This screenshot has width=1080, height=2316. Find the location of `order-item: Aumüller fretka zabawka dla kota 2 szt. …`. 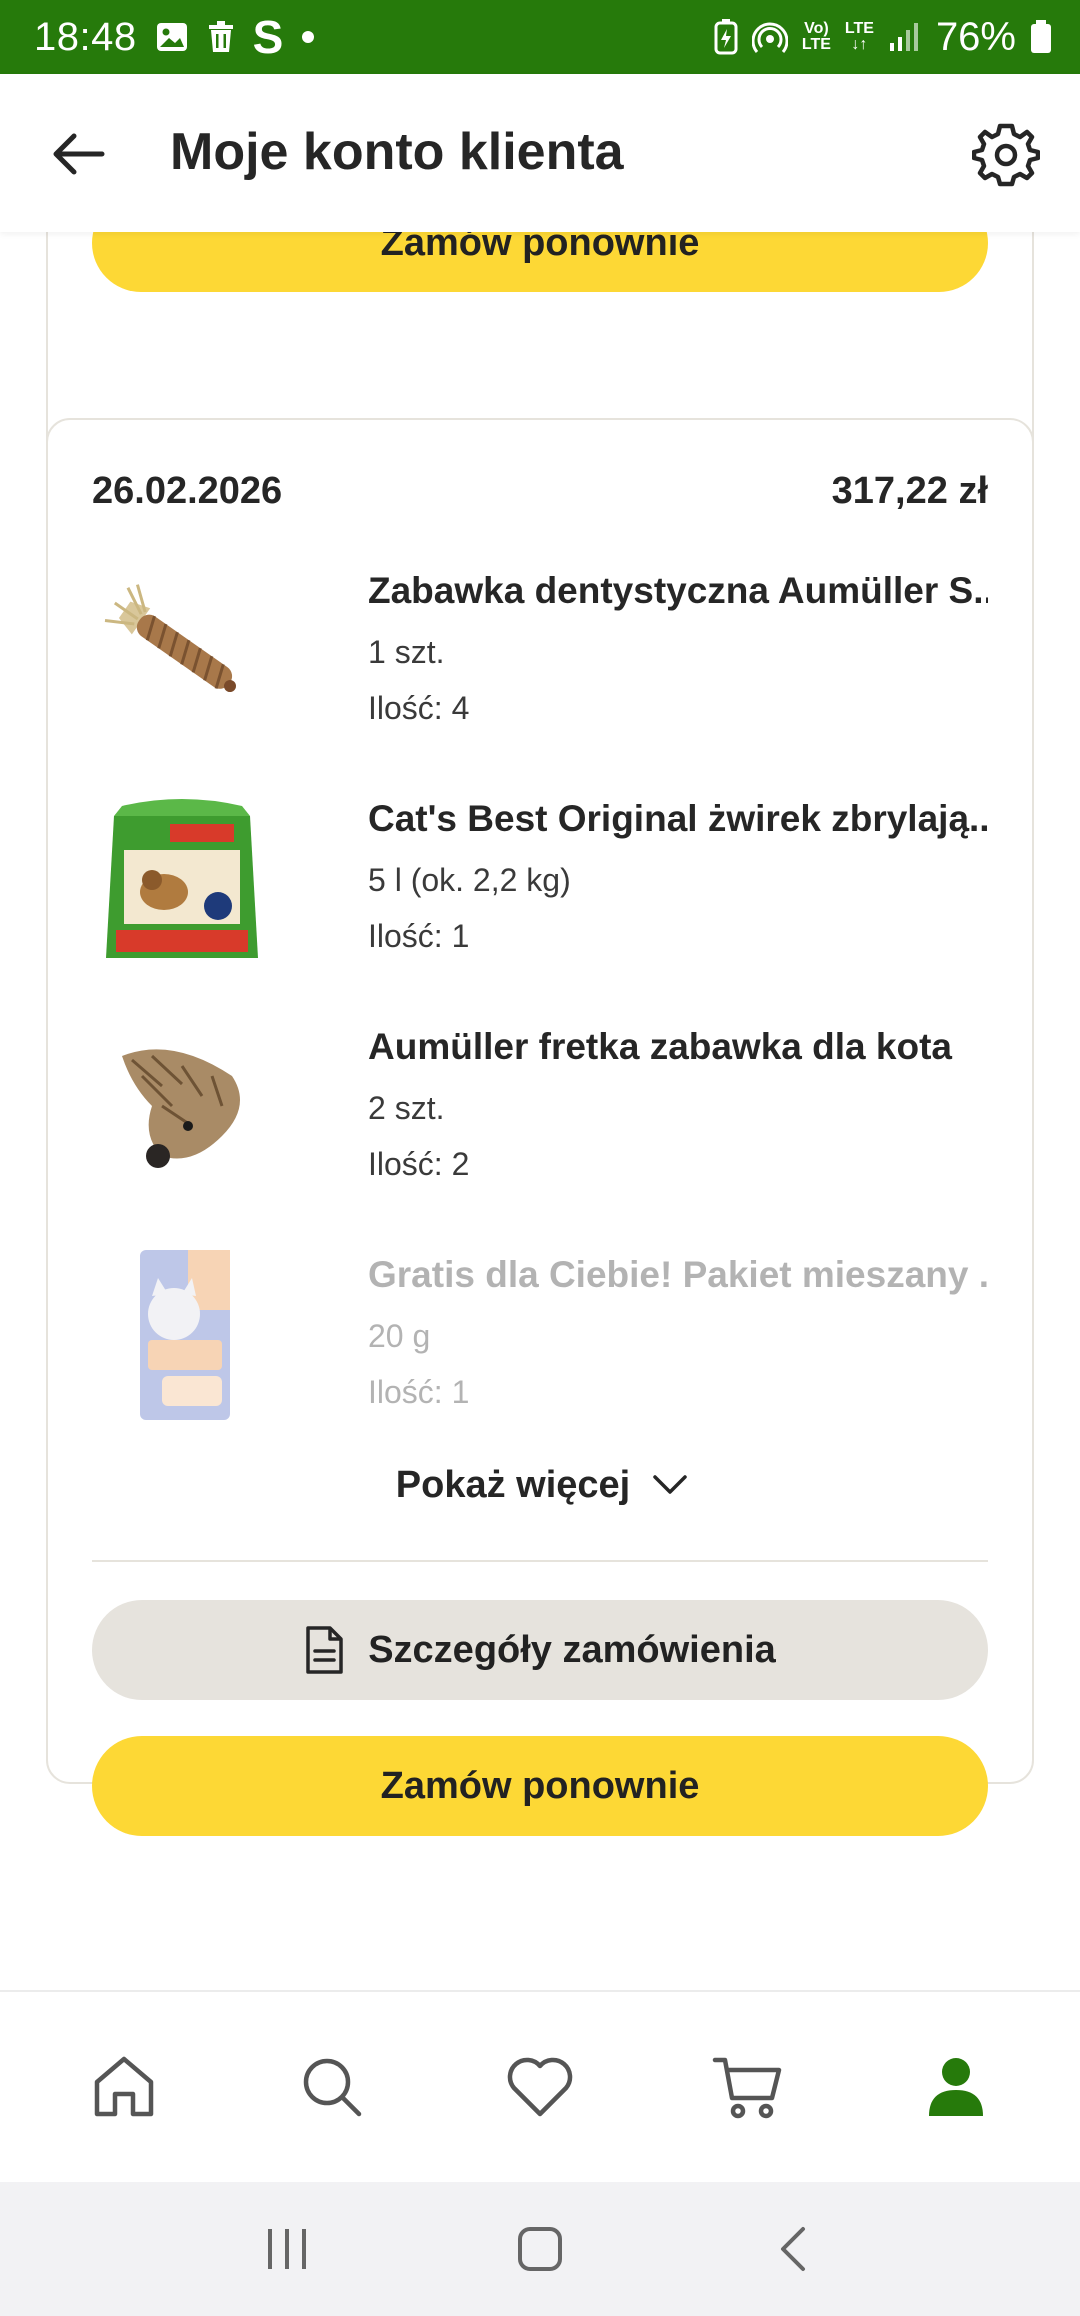

order-item: Aumüller fretka zabawka dla kota 2 szt. … is located at coordinates (540, 1116).